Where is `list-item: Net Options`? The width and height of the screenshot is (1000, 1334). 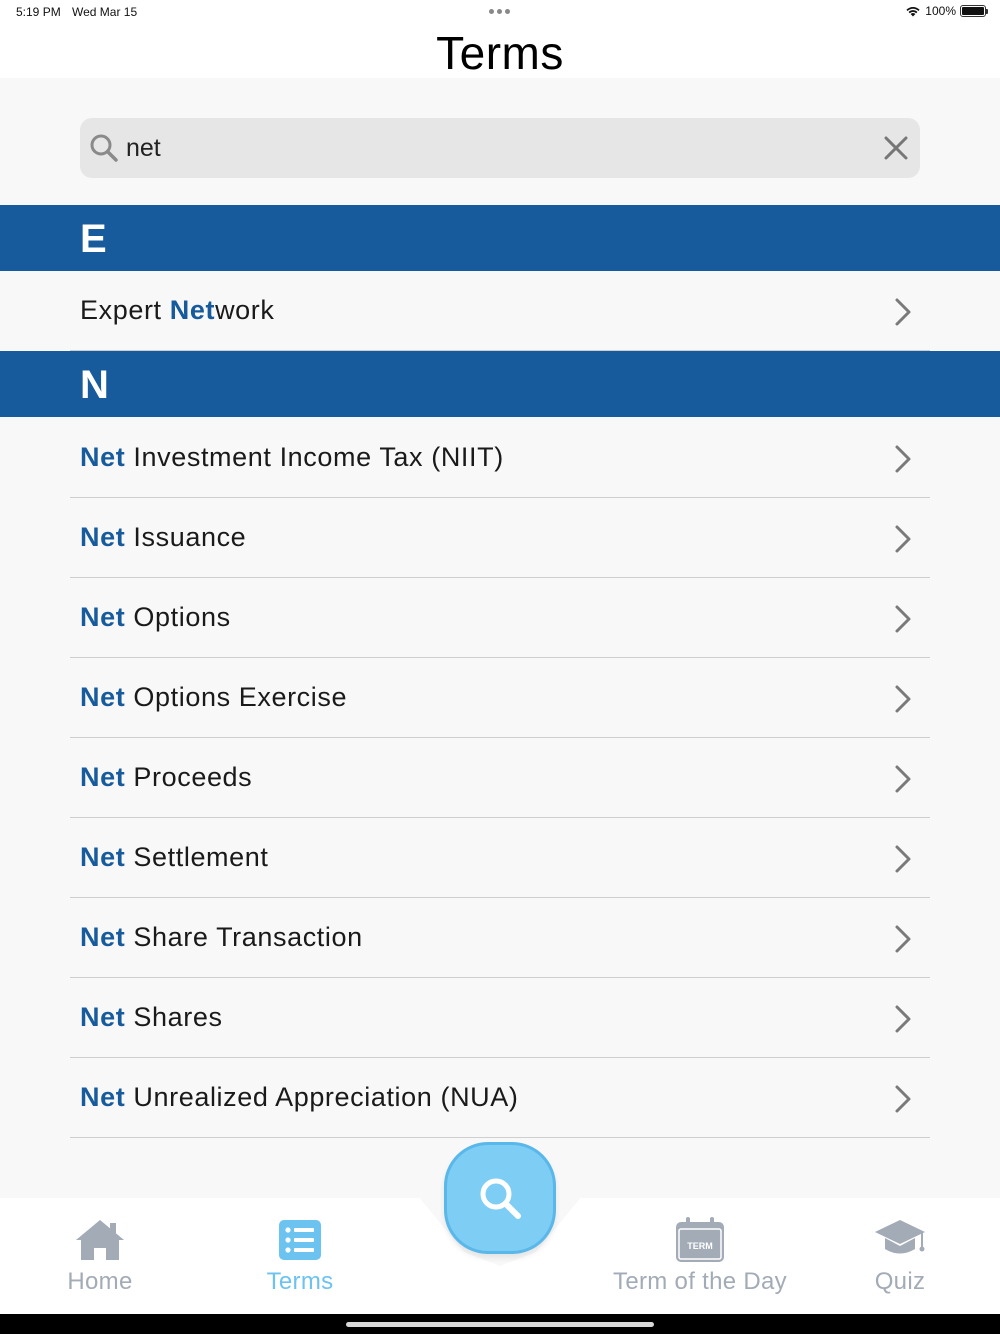 list-item: Net Options is located at coordinates (500, 618).